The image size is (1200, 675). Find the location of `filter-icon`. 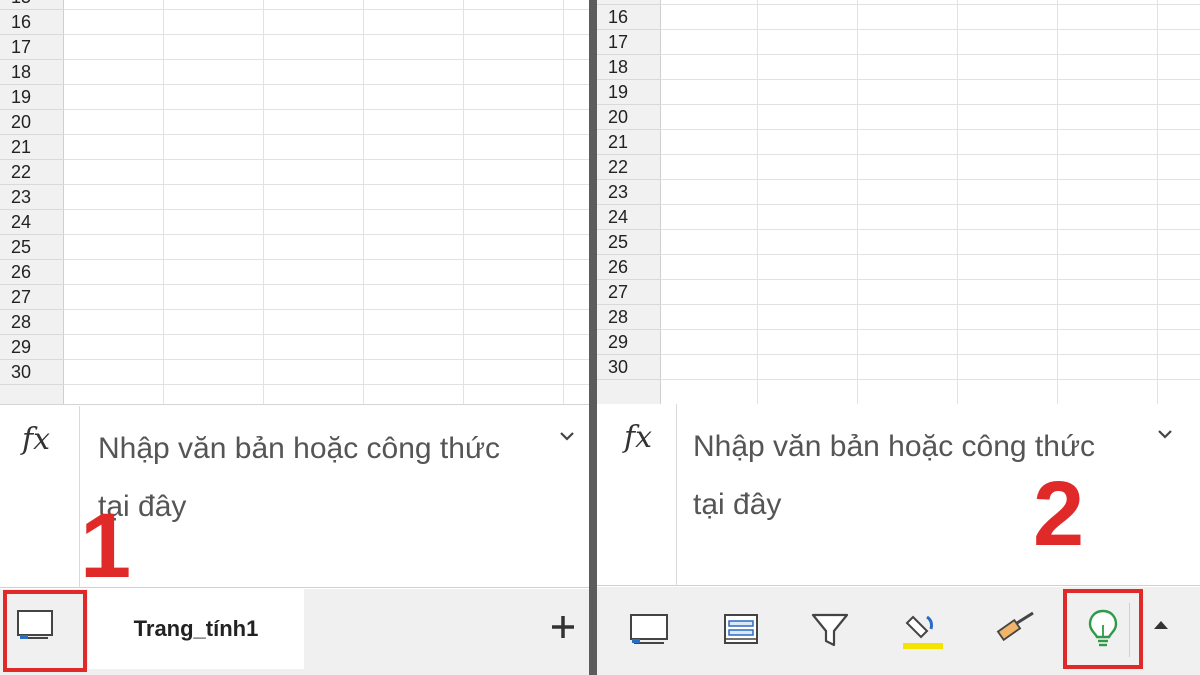

filter-icon is located at coordinates (830, 629).